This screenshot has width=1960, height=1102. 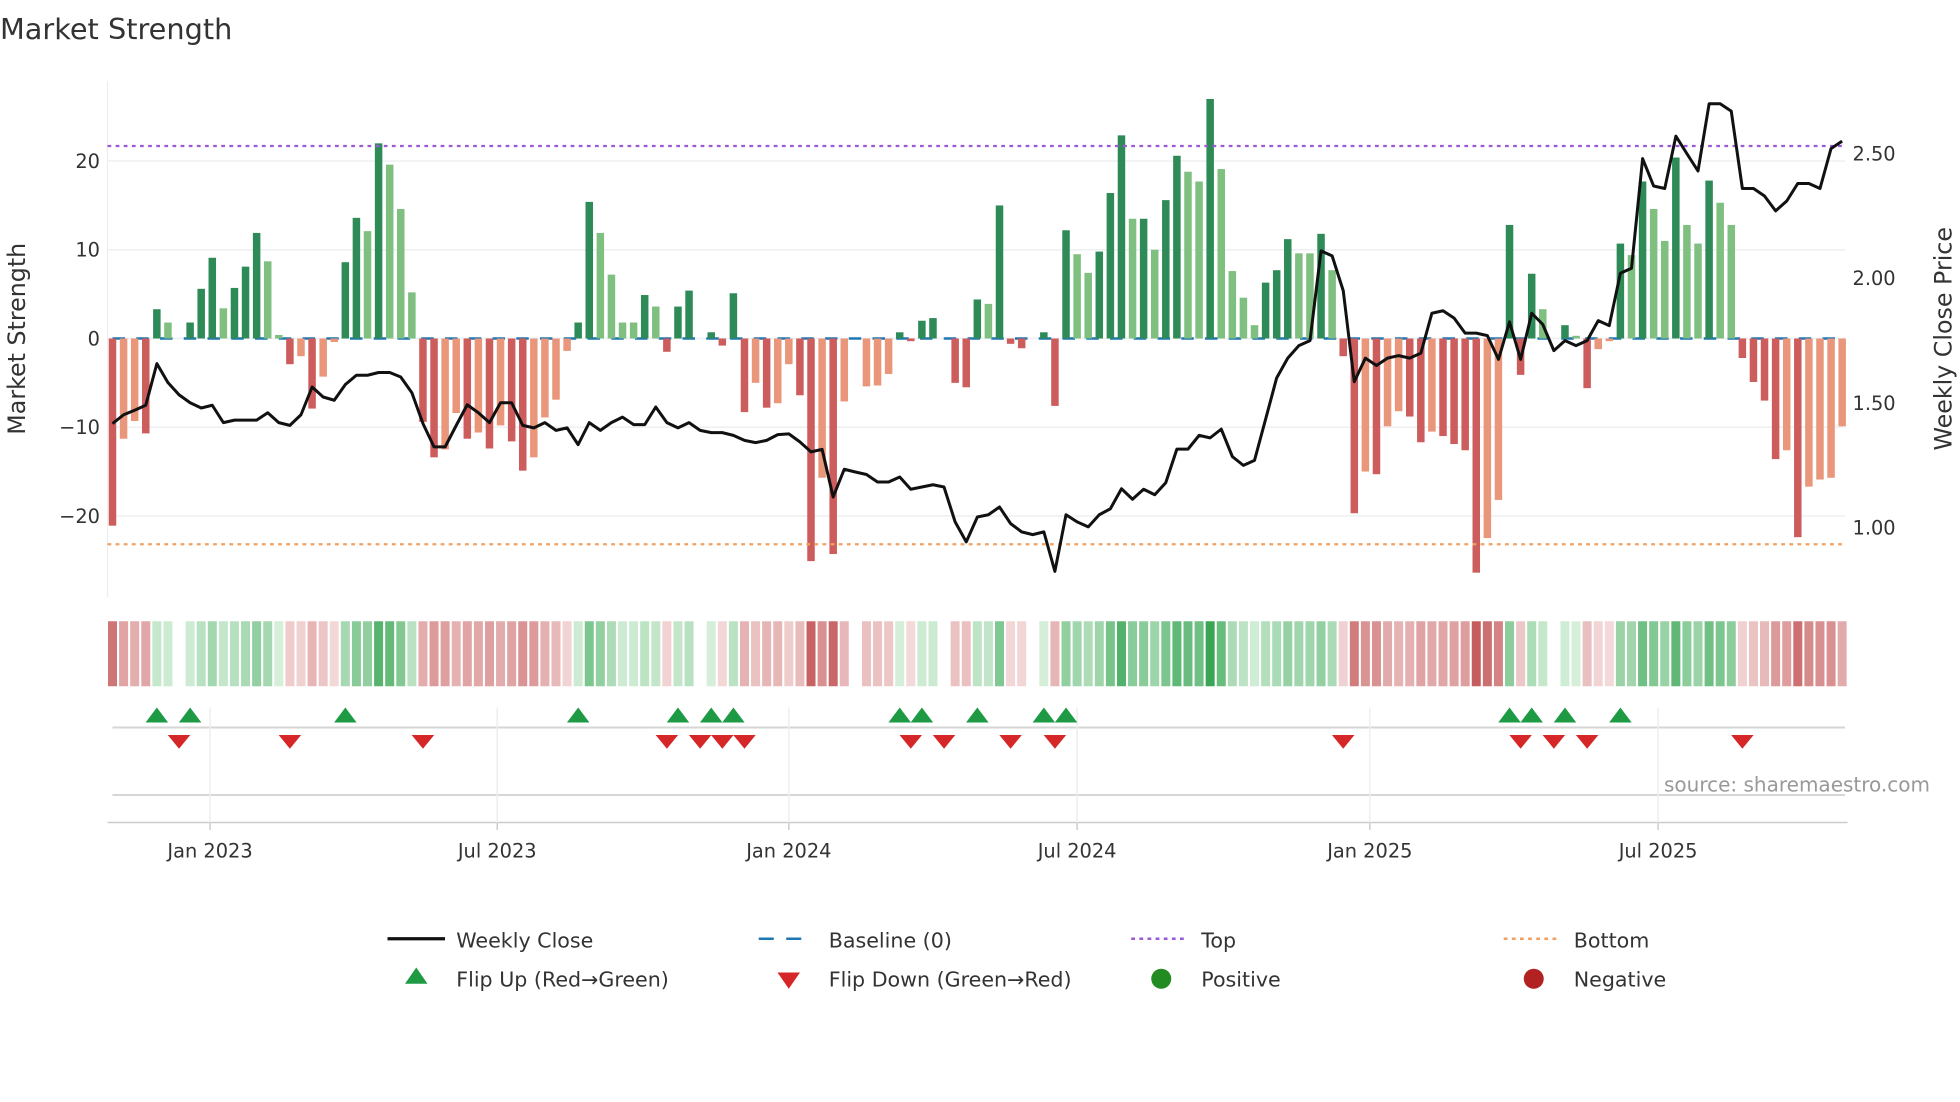 What do you see at coordinates (1797, 784) in the screenshot?
I see `source-label: source: sharemaestro.com` at bounding box center [1797, 784].